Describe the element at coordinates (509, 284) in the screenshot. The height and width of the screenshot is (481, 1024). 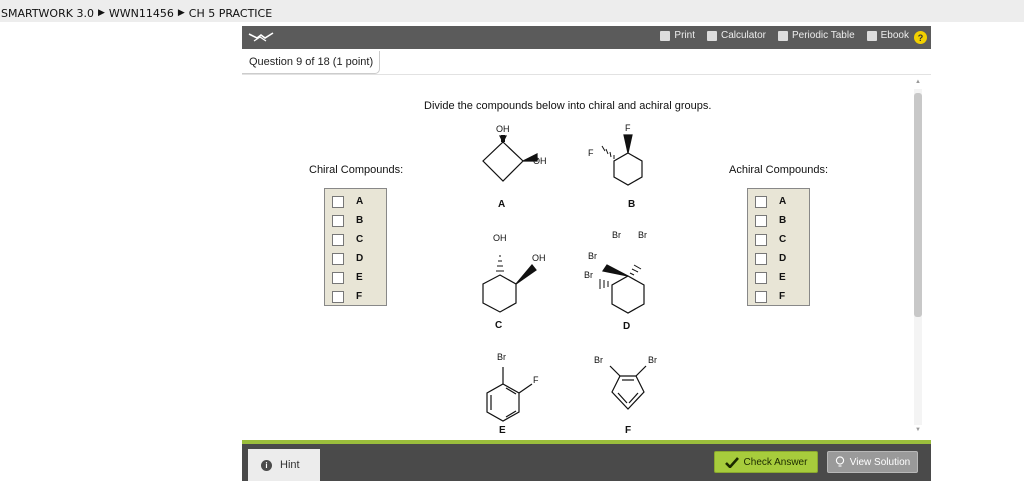
I see `molecule-c` at that location.